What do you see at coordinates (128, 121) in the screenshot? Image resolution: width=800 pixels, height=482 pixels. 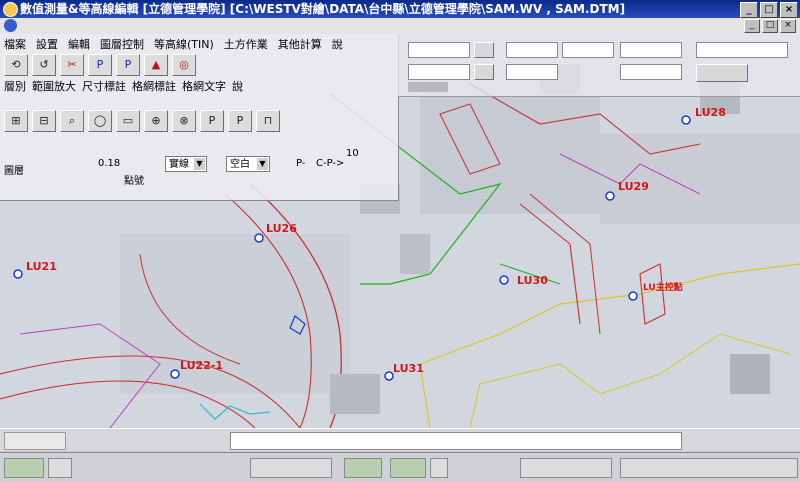 I see `rect-icon: ▭` at bounding box center [128, 121].